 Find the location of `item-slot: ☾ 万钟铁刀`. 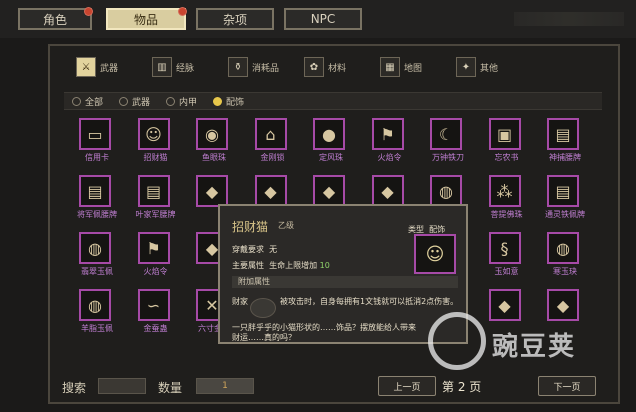

item-slot: ☾ 万钟铁刀 is located at coordinates (448, 147).